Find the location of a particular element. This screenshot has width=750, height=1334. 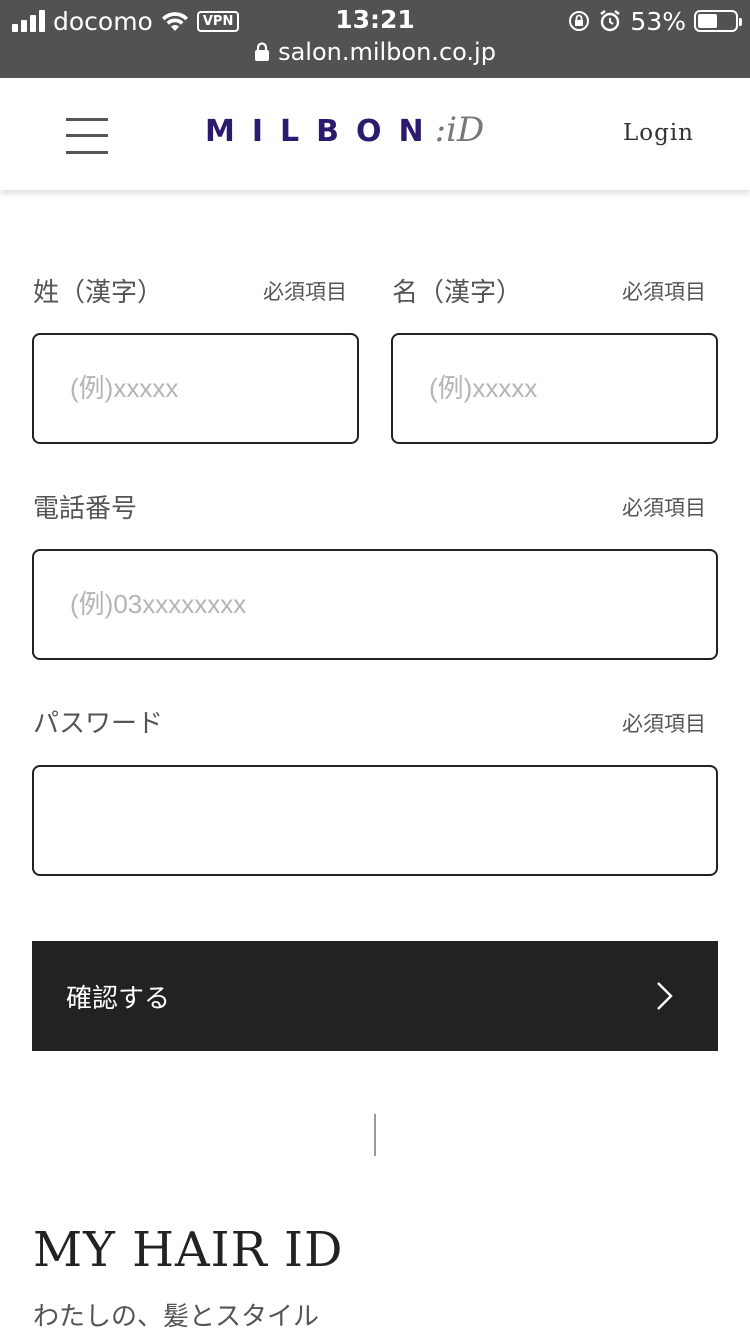

brand-title: MY HAIR ID is located at coordinates (188, 1250).